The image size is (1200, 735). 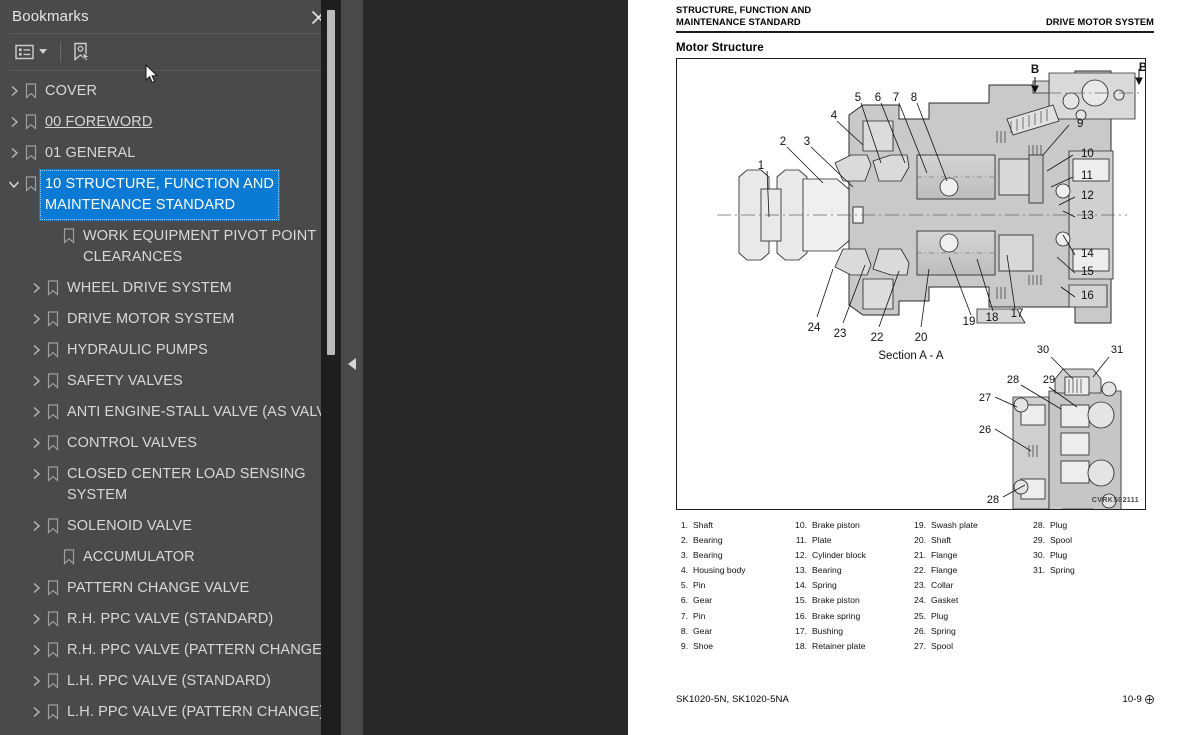 What do you see at coordinates (735, 540) in the screenshot?
I see `legend-entry: 2. Bearing` at bounding box center [735, 540].